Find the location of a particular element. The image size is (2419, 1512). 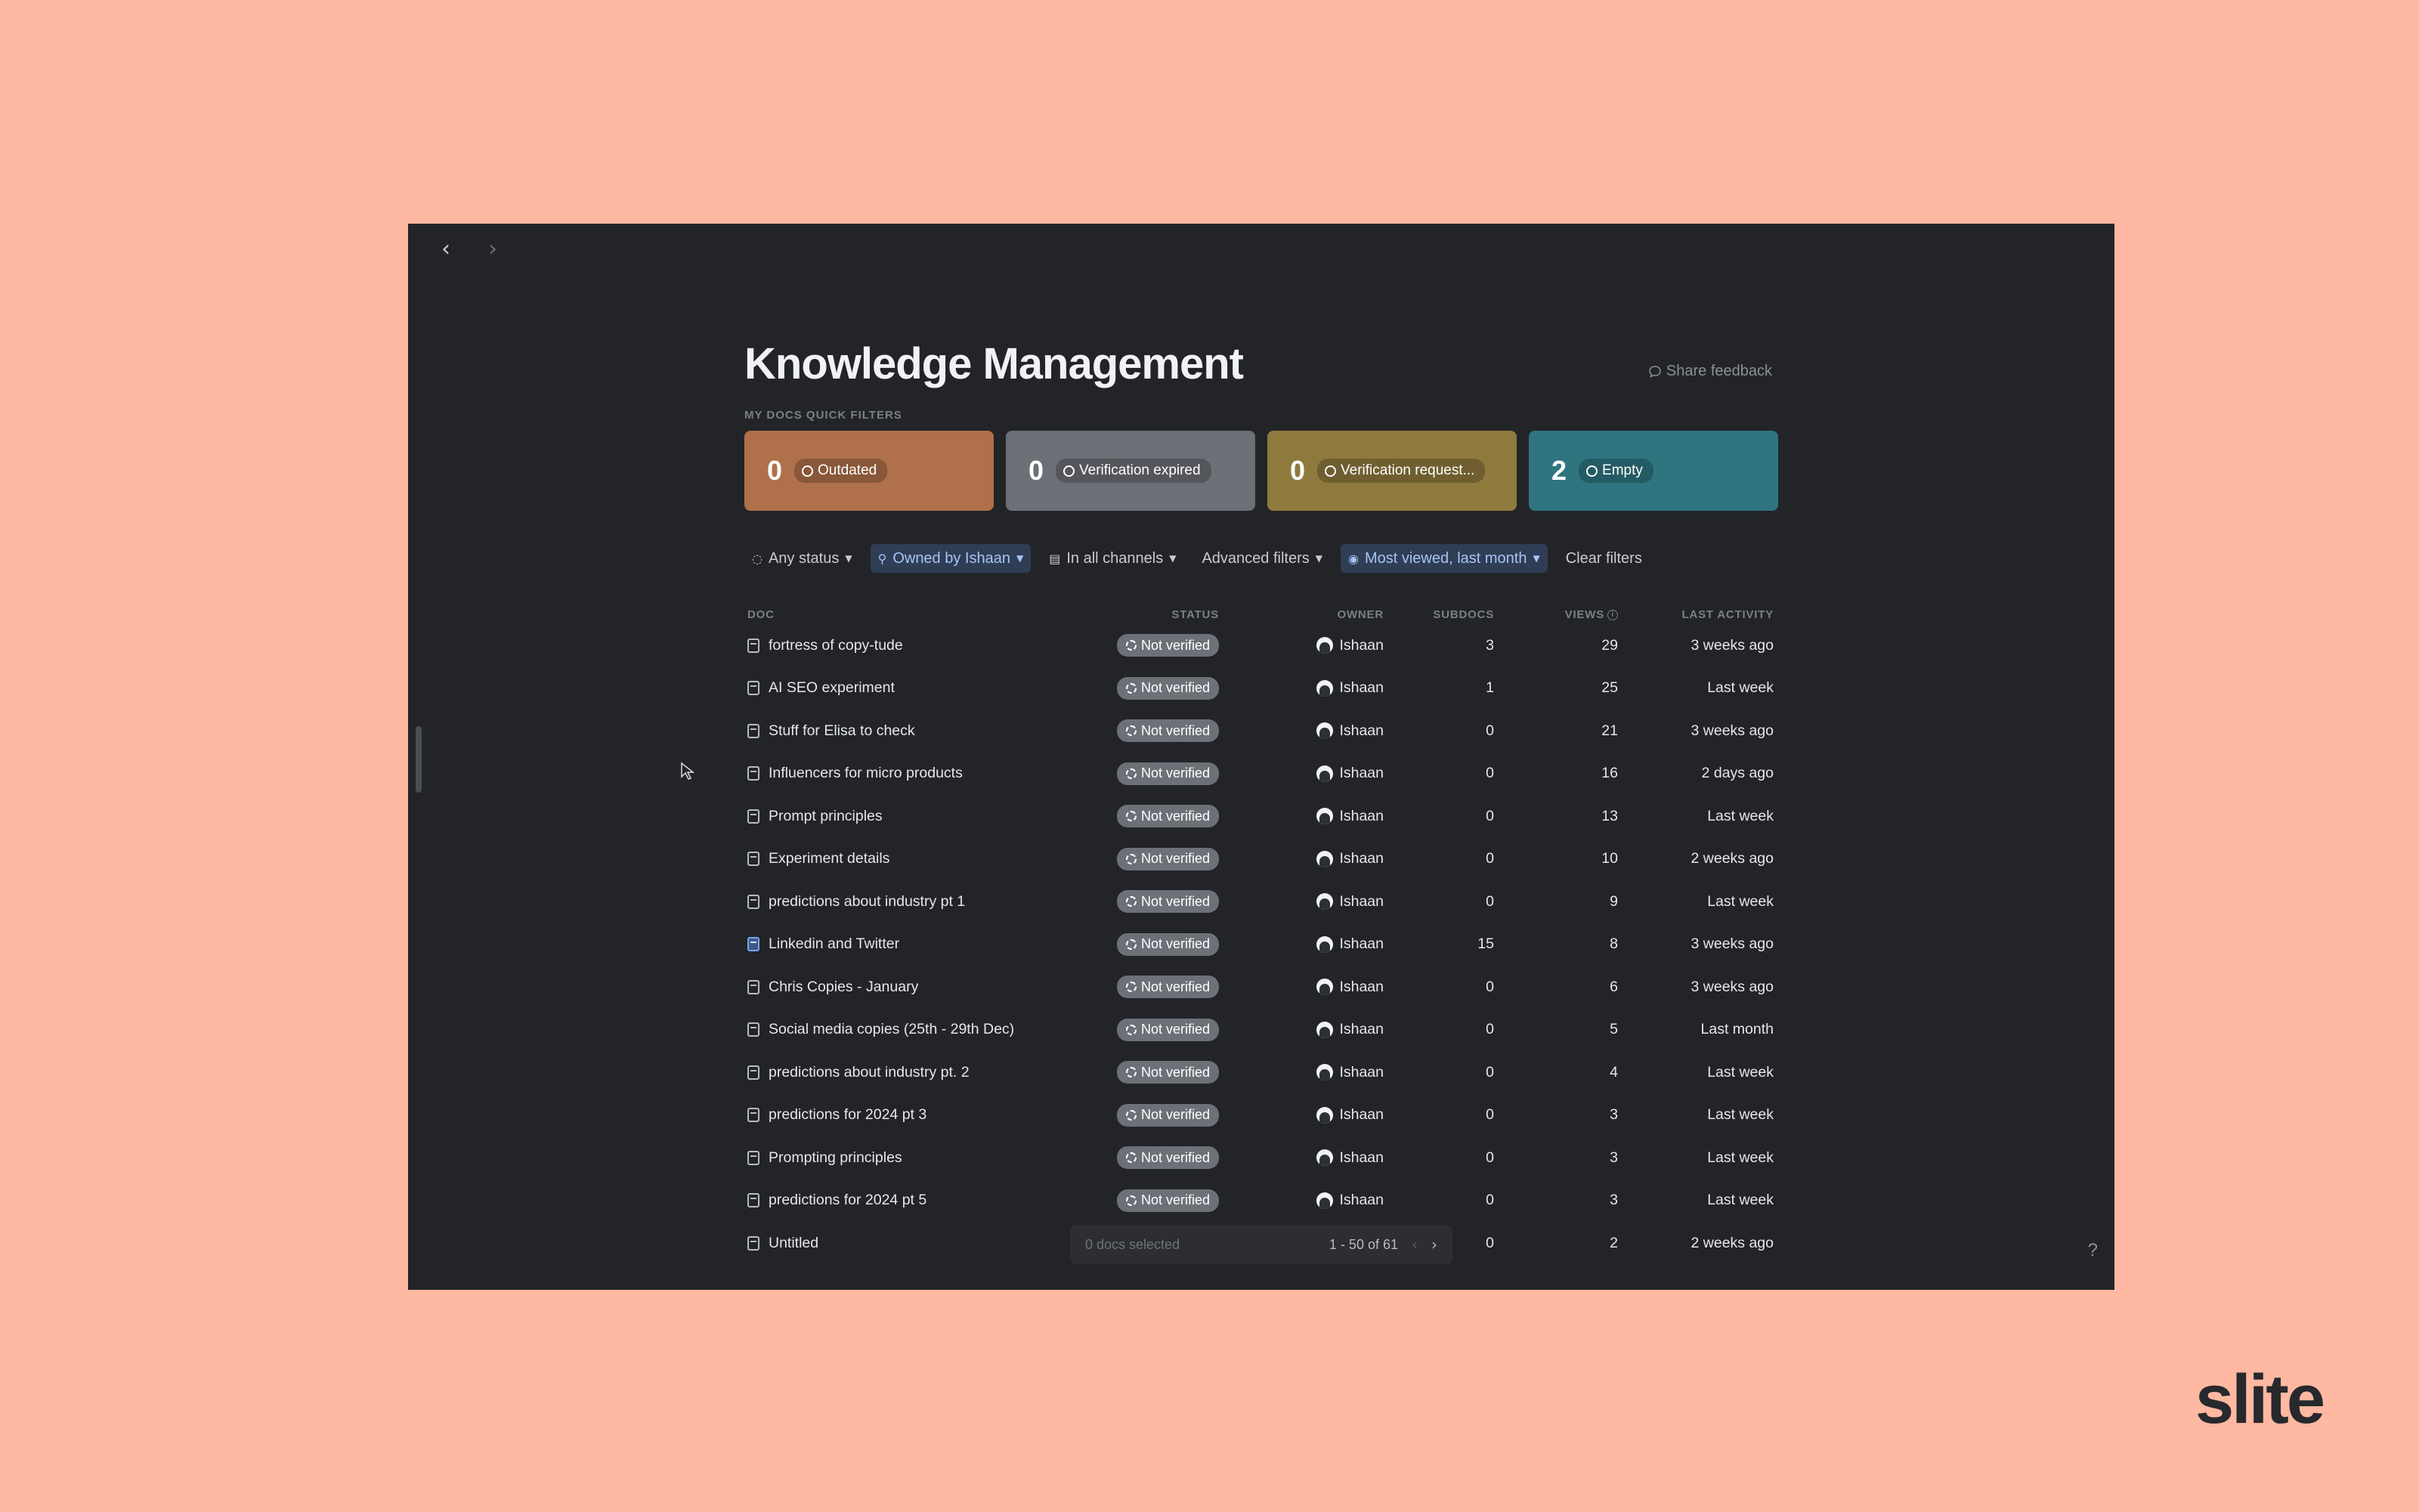

back-arrow-icon: ‹ is located at coordinates (446, 249).